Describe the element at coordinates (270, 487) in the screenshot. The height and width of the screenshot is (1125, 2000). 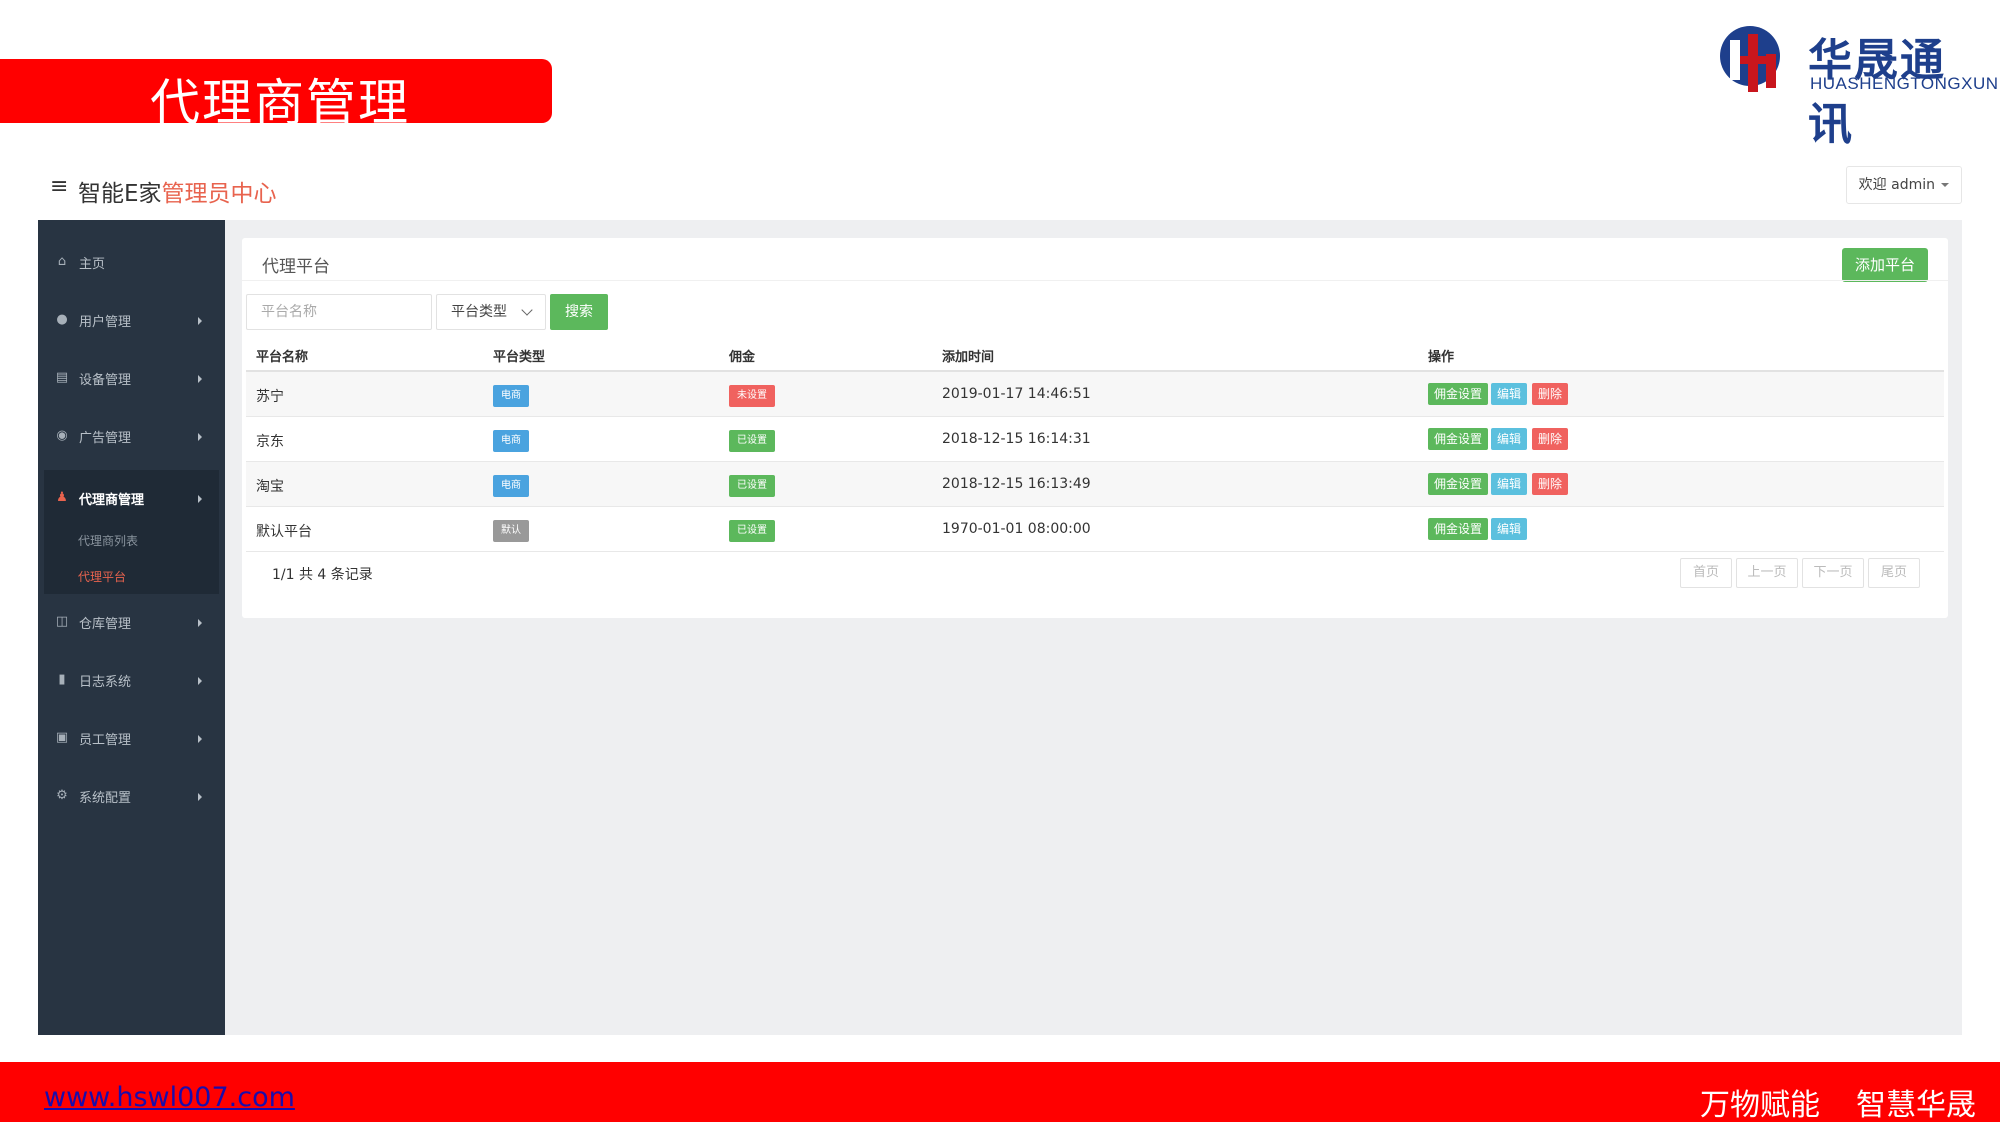
I see `platform-name: 淘宝` at that location.